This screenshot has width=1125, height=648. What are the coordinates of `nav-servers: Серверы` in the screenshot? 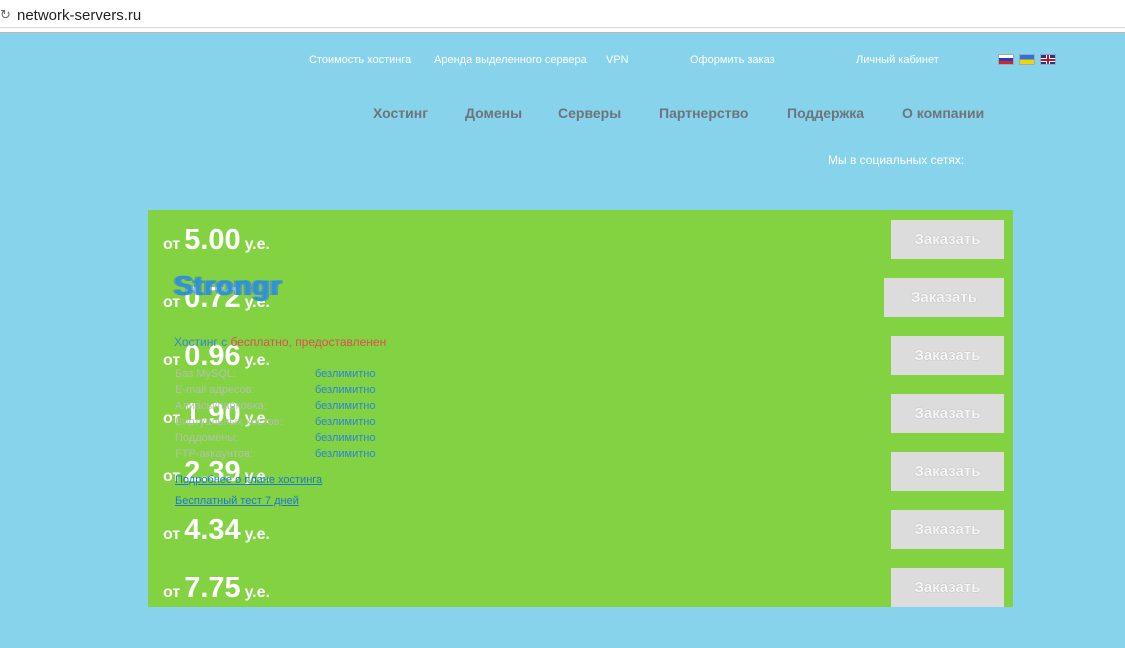 It's located at (589, 113).